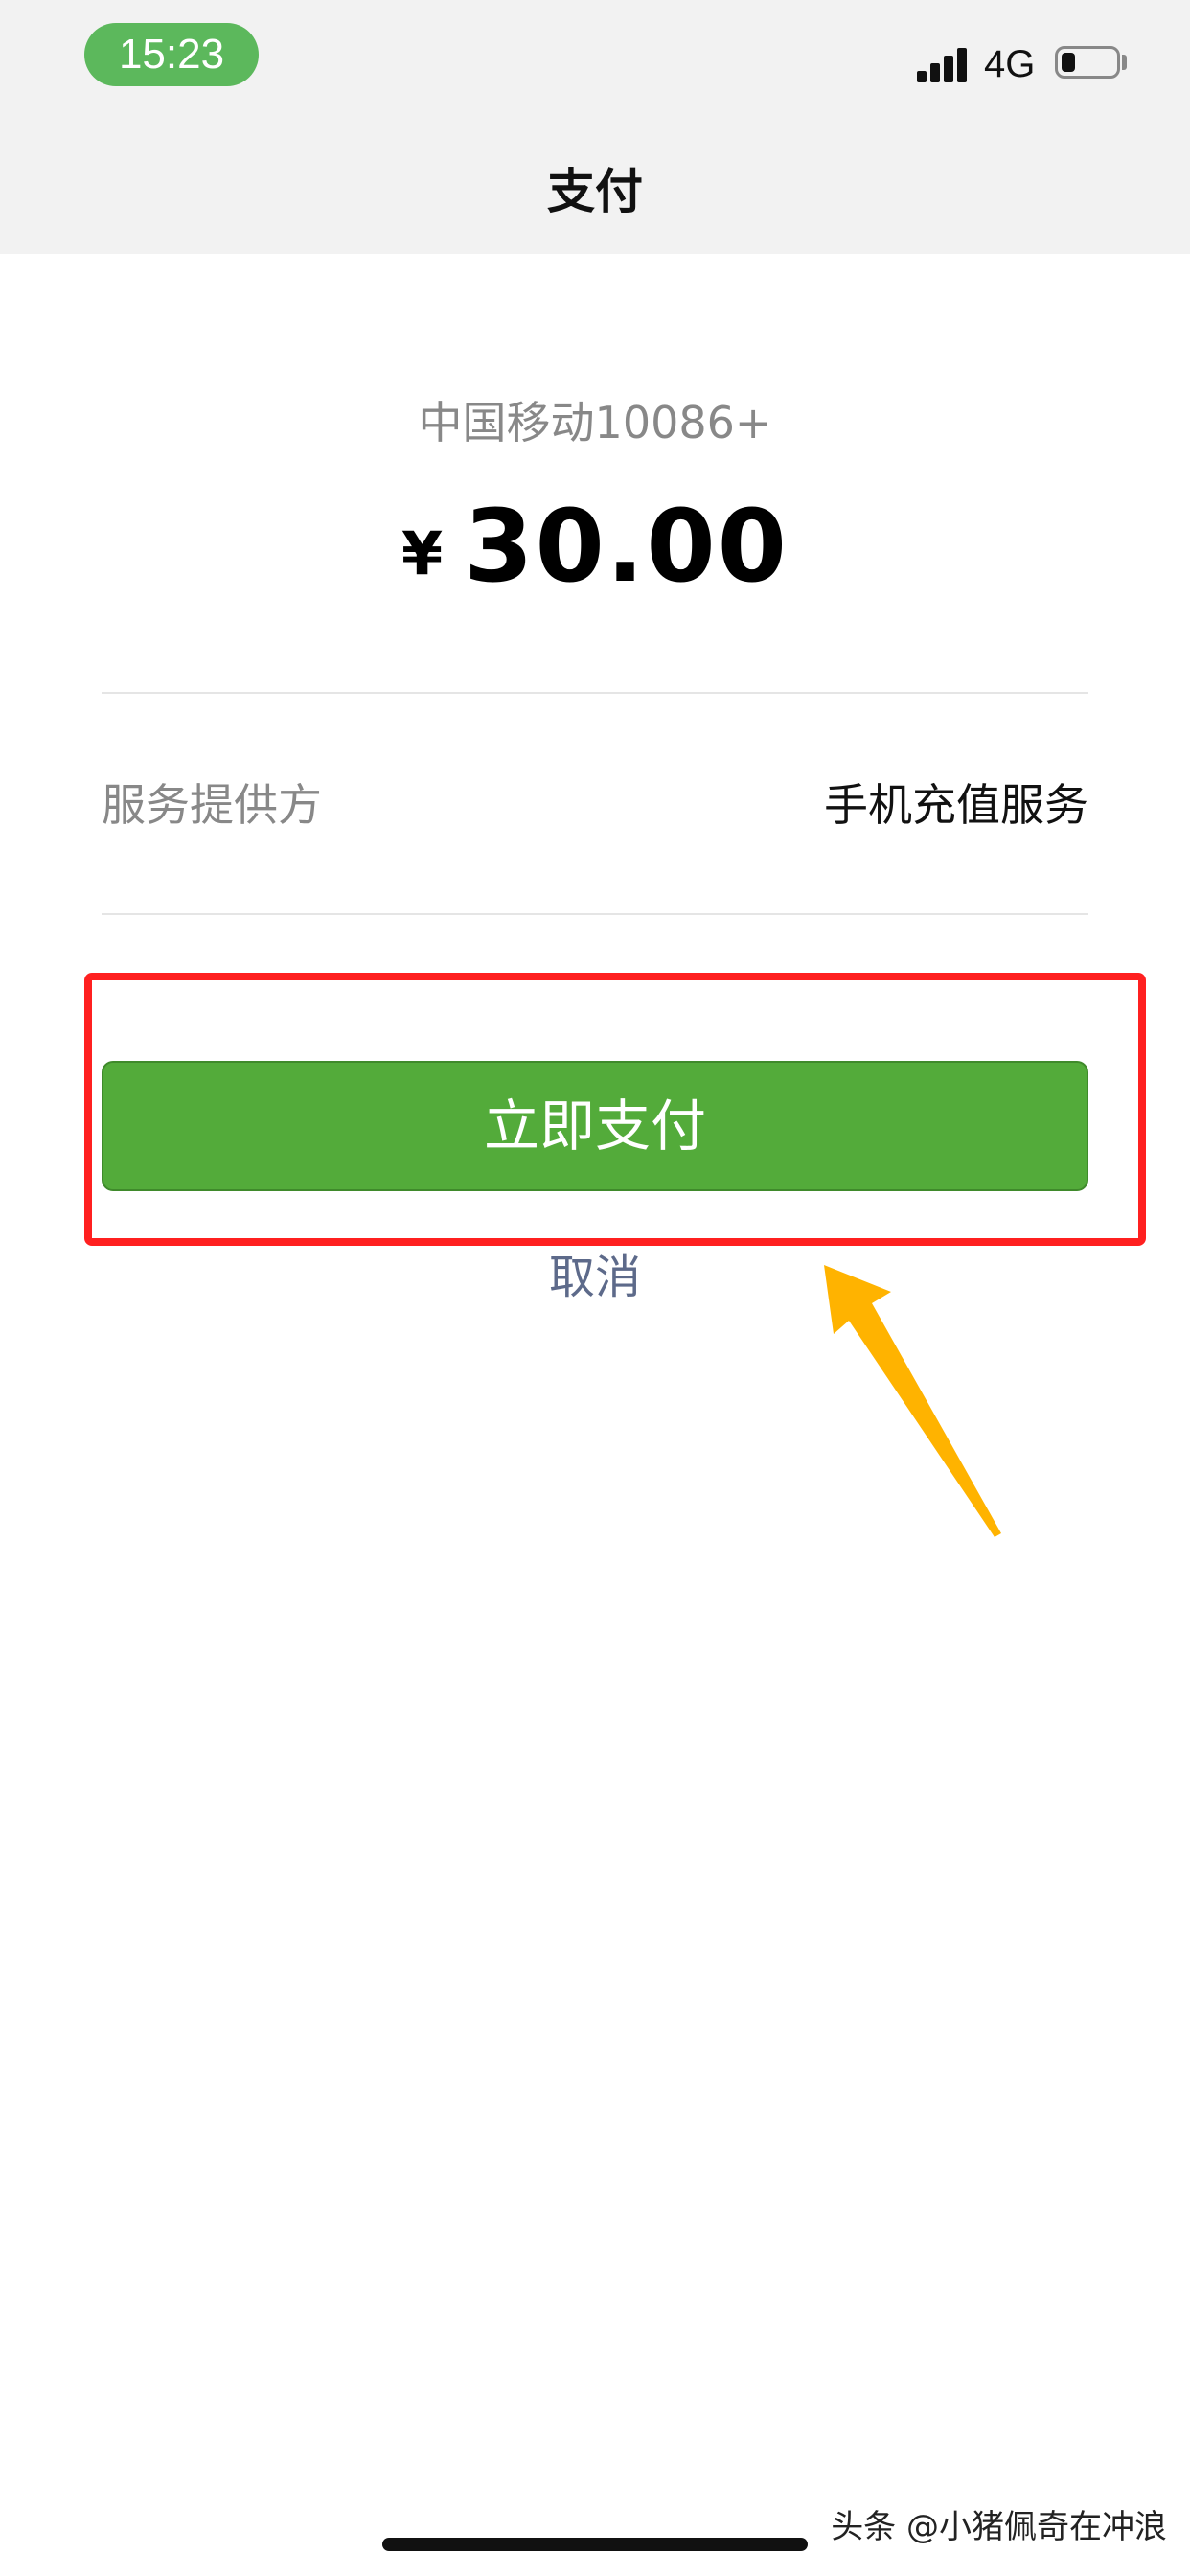  What do you see at coordinates (1125, 63) in the screenshot?
I see `battery-cap` at bounding box center [1125, 63].